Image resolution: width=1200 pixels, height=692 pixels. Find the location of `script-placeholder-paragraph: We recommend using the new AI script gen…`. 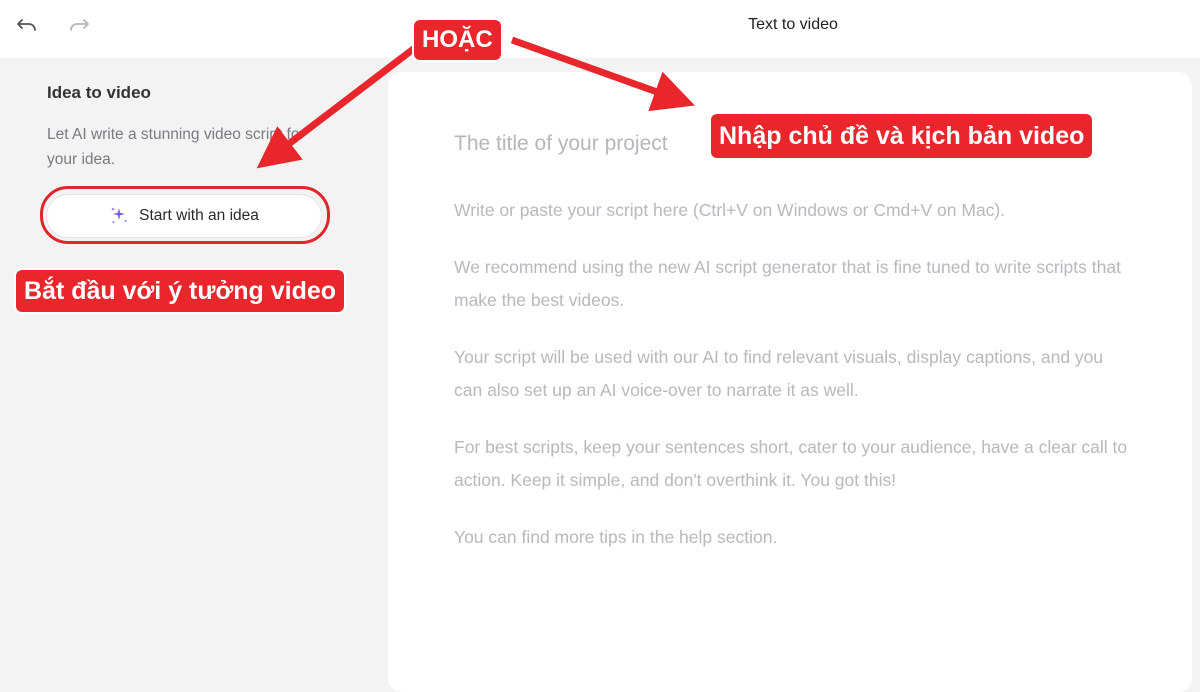

script-placeholder-paragraph: We recommend using the new AI script gen… is located at coordinates (787, 283).